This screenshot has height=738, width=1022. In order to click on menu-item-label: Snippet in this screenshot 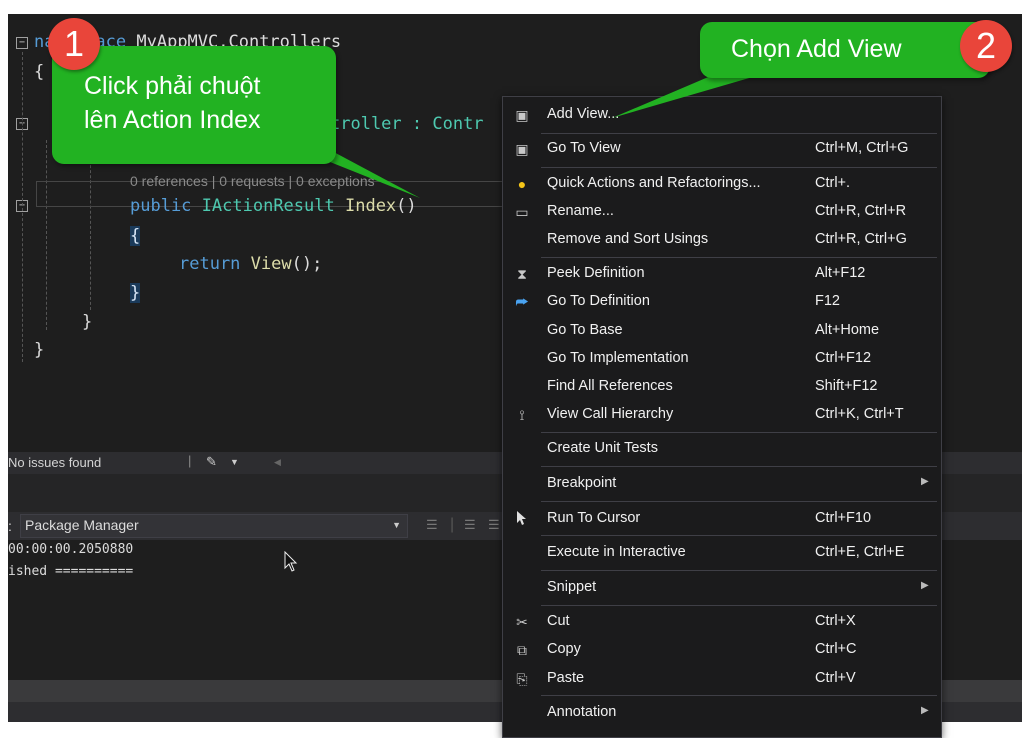, I will do `click(572, 587)`.